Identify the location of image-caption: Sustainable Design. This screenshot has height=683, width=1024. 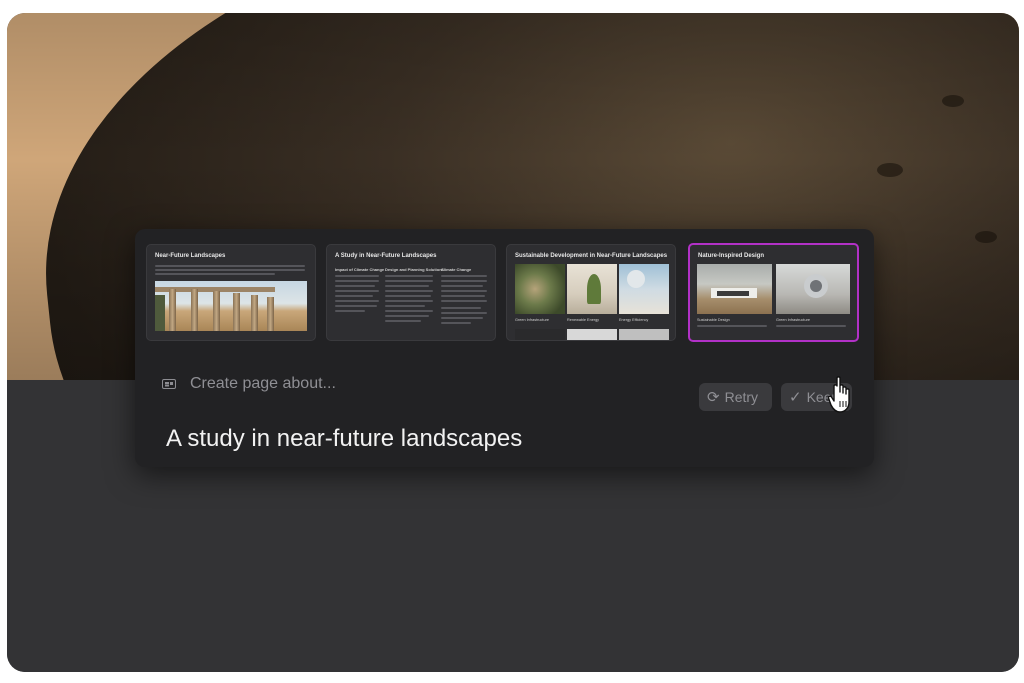
(713, 320).